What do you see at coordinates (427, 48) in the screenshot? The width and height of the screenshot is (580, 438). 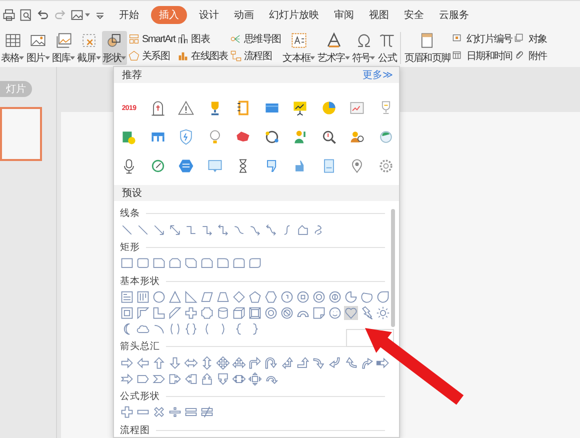 I see `ribbon-button: 页眉和页脚` at bounding box center [427, 48].